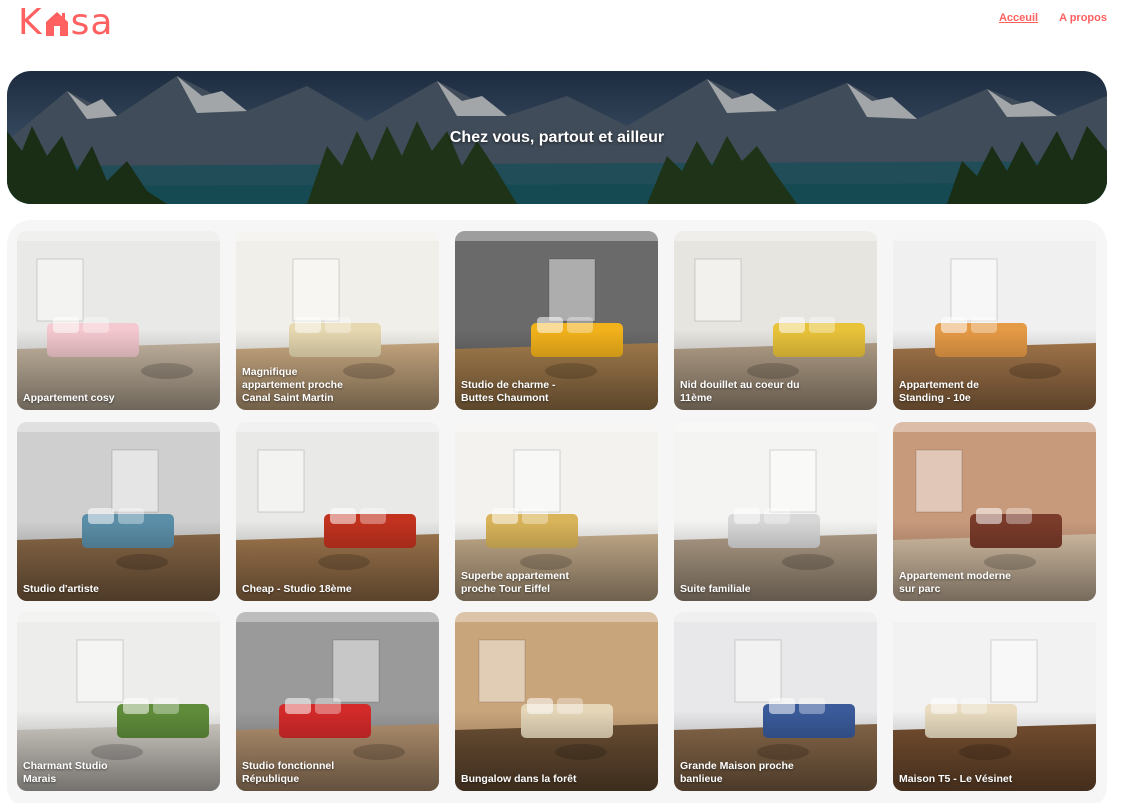 The height and width of the screenshot is (803, 1121). What do you see at coordinates (775, 320) in the screenshot?
I see `listing-card: Nid douillet au coeur du 11ème` at bounding box center [775, 320].